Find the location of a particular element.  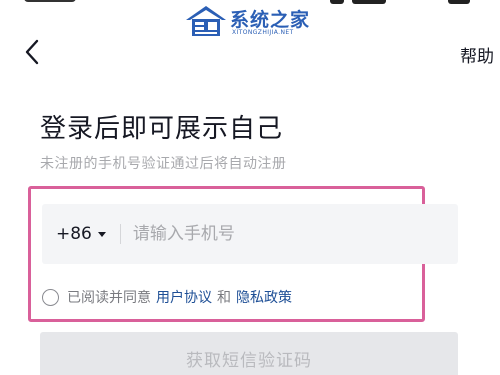

caret-down-icon is located at coordinates (101, 234).